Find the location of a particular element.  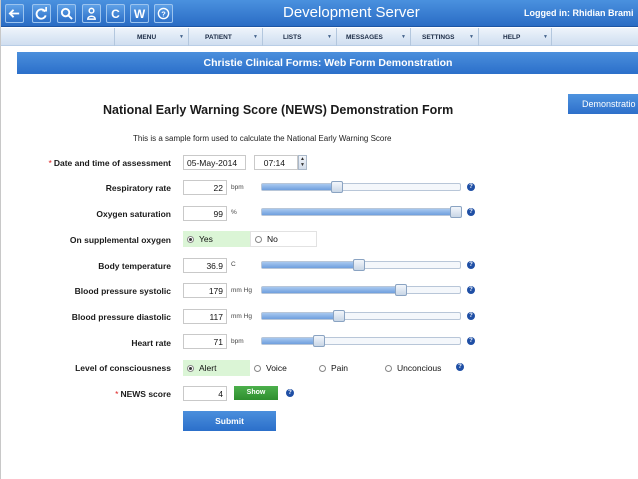

assessment-label: * Date and time of assessment is located at coordinates (110, 163).